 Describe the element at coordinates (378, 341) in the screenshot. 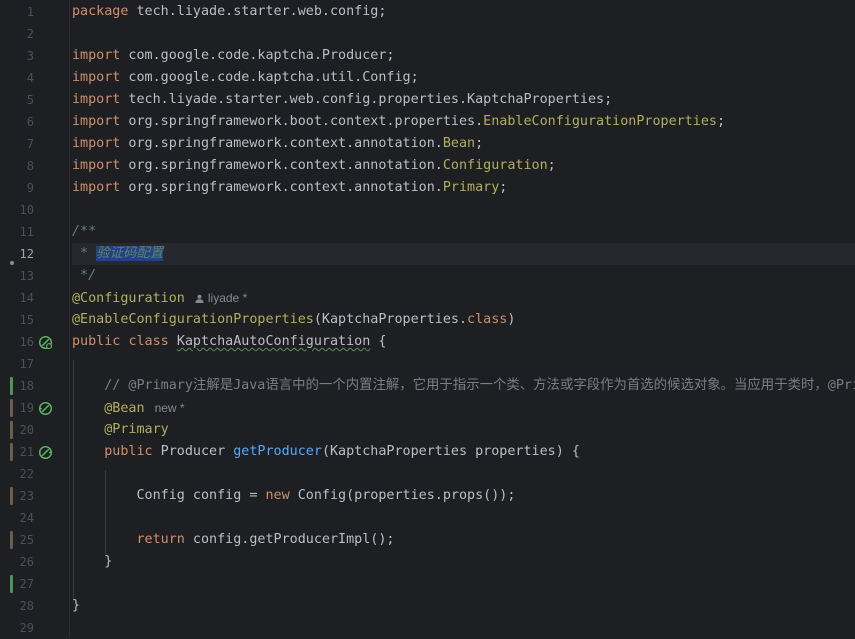

I see `code-text: {` at that location.